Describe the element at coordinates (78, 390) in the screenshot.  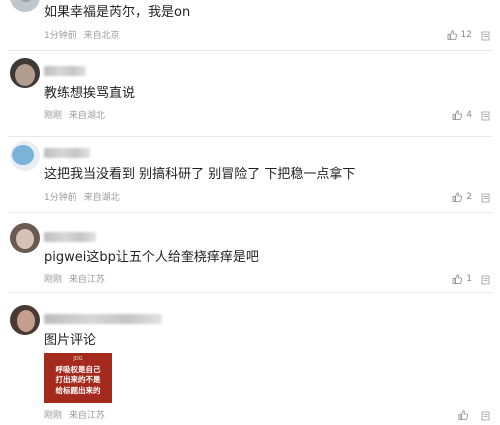
I see `image-caption-line: 给标题出来的` at that location.